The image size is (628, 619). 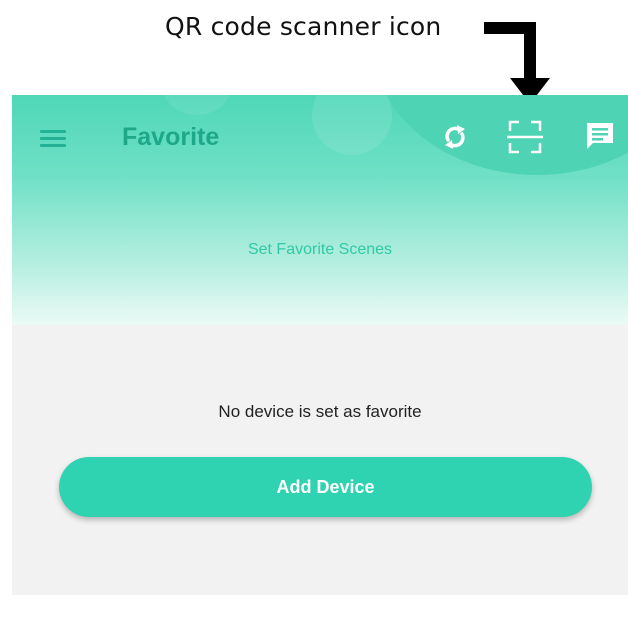 What do you see at coordinates (325, 487) in the screenshot?
I see `add-device-button: Add Device` at bounding box center [325, 487].